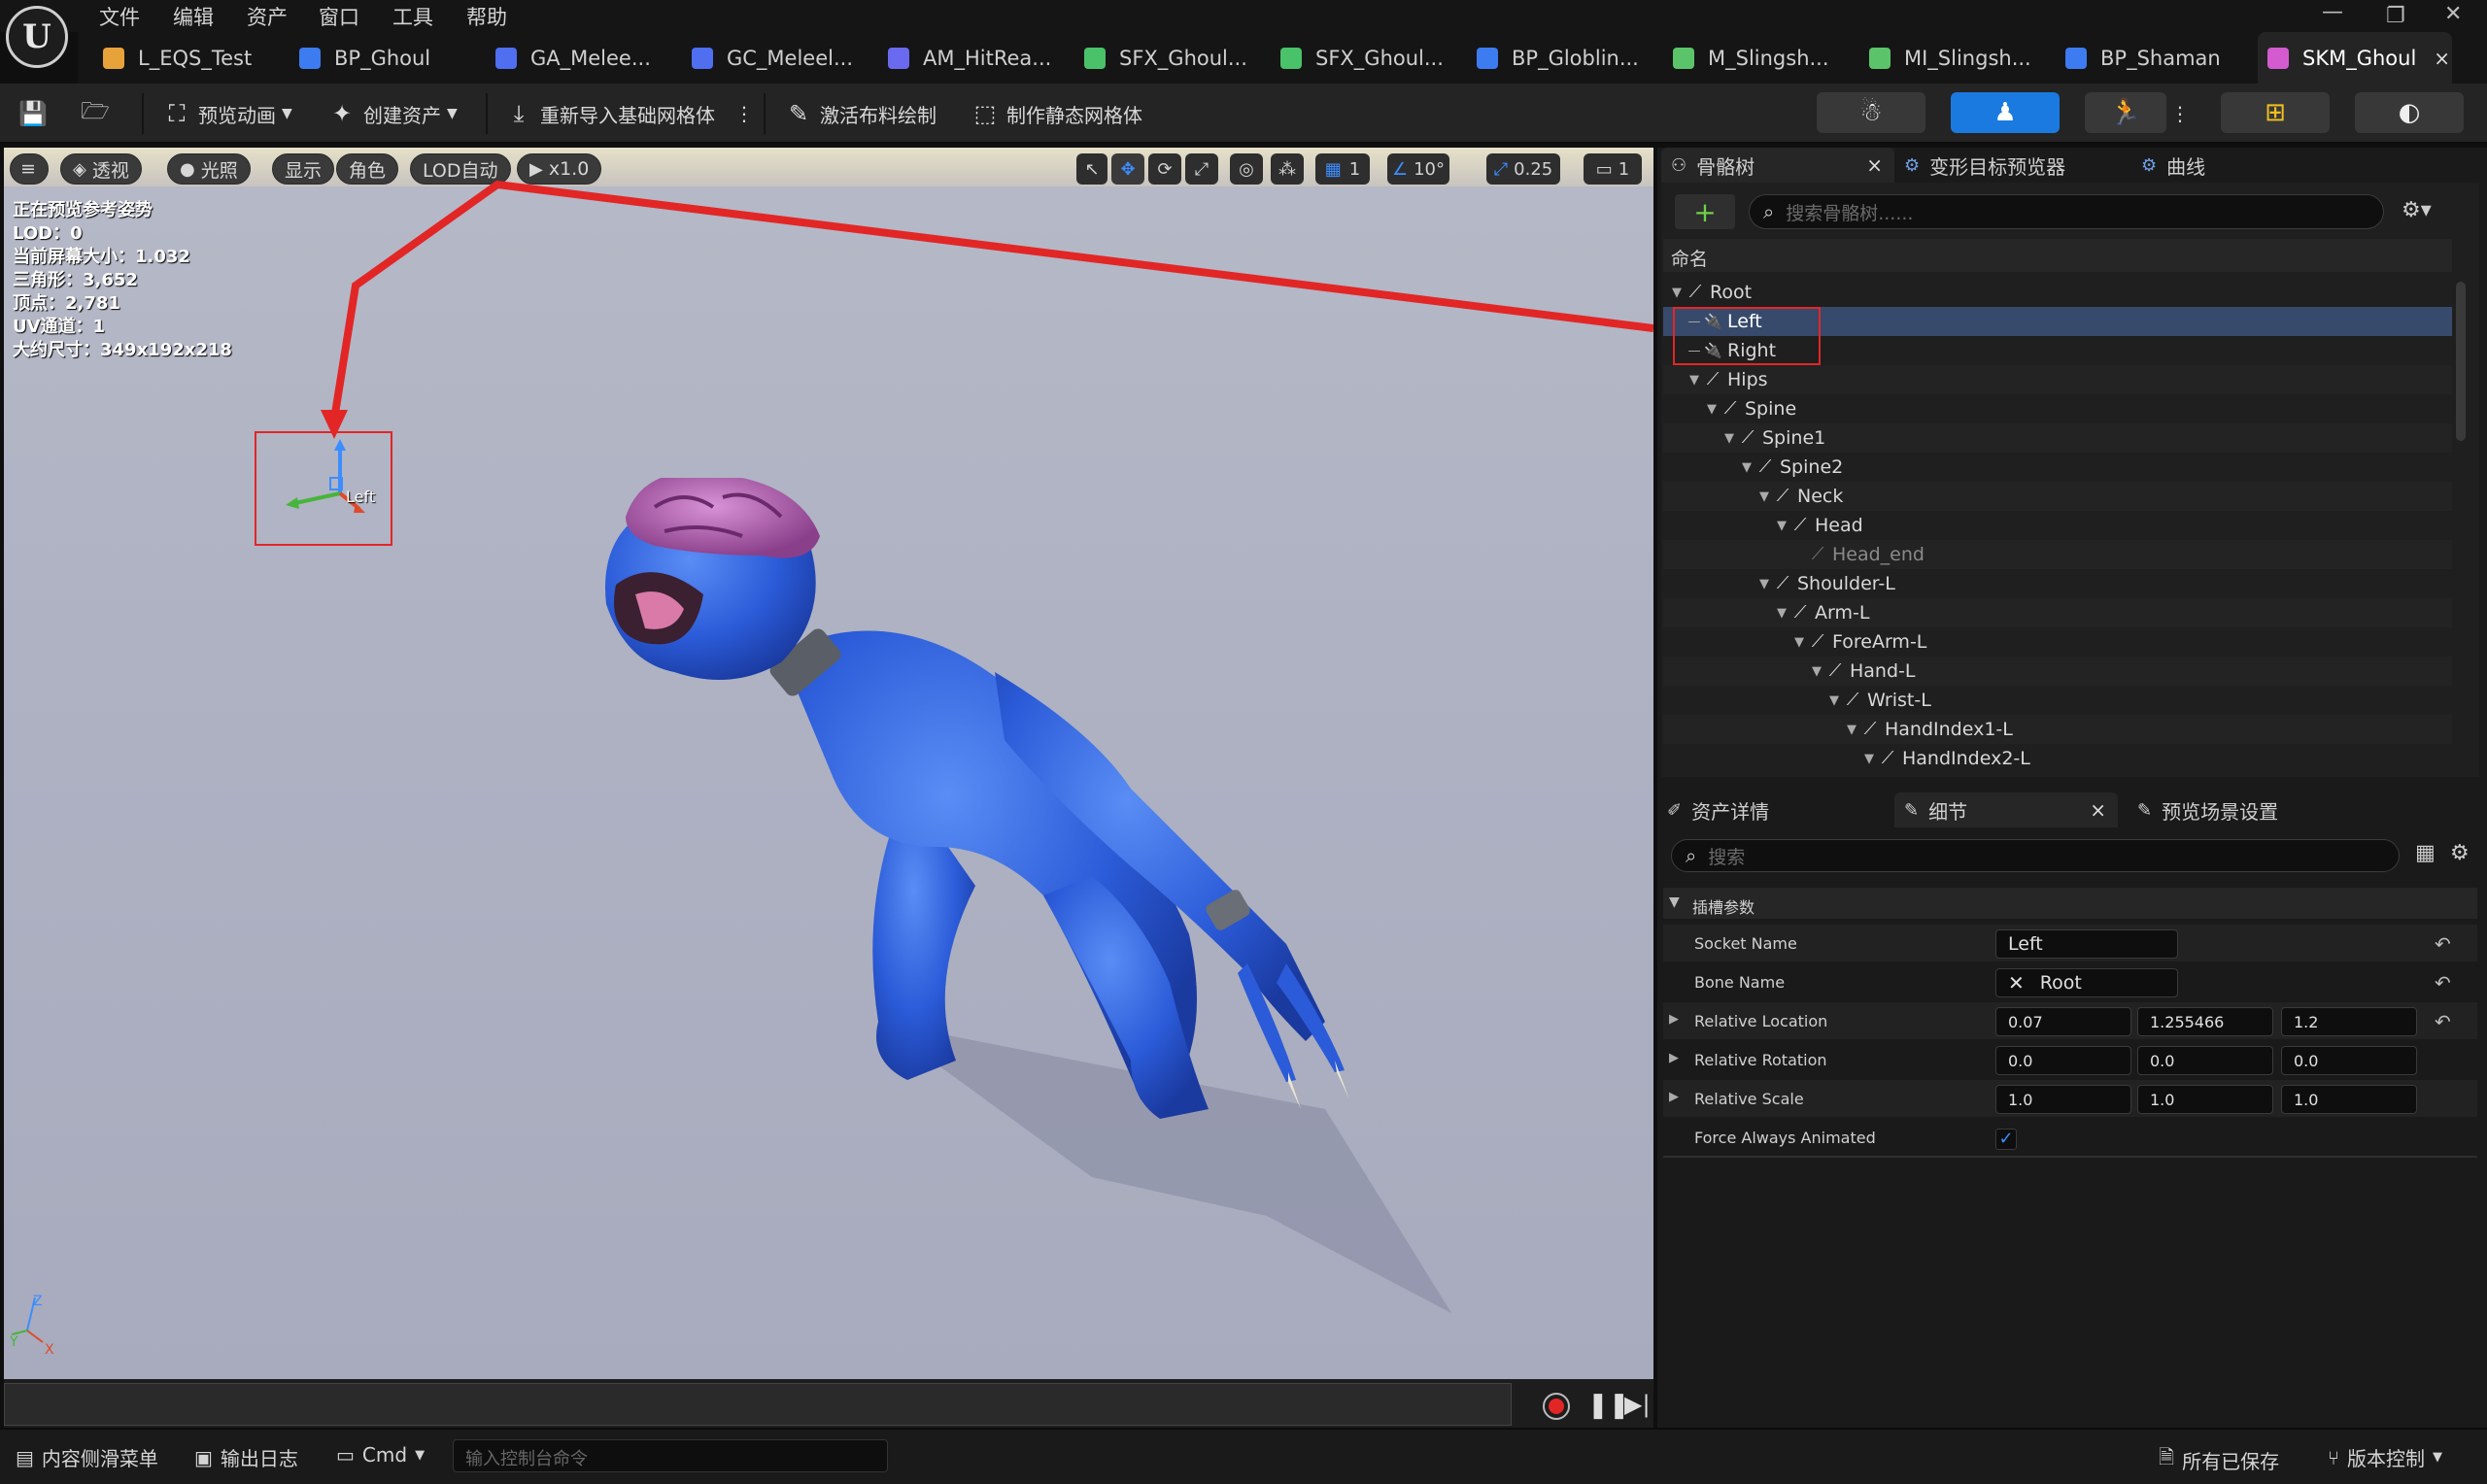  Describe the element at coordinates (2275, 112) in the screenshot. I see `blueprint-mode-button: ⊞` at that location.